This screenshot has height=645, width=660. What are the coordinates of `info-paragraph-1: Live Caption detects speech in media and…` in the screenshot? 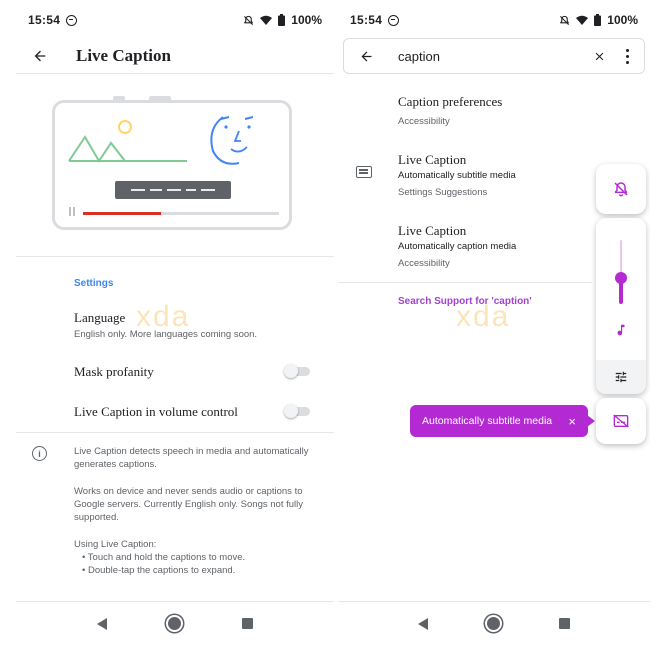 It's located at (191, 458).